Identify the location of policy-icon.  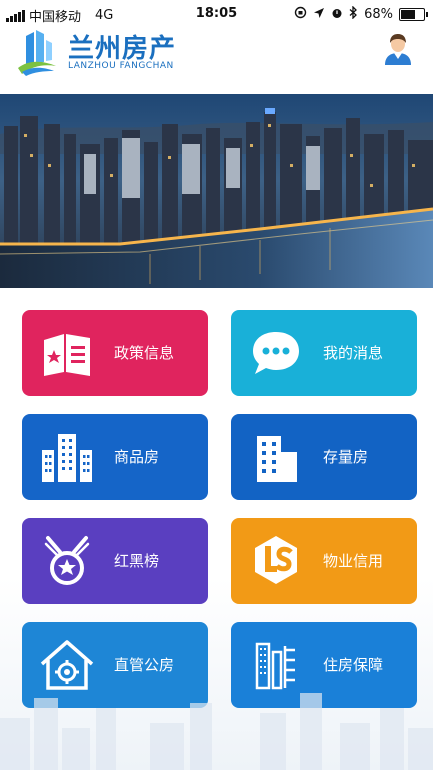
(67, 355).